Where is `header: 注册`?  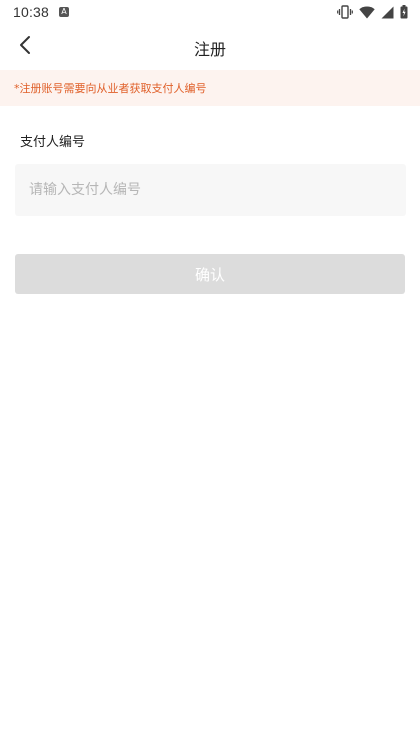 header: 注册 is located at coordinates (210, 46).